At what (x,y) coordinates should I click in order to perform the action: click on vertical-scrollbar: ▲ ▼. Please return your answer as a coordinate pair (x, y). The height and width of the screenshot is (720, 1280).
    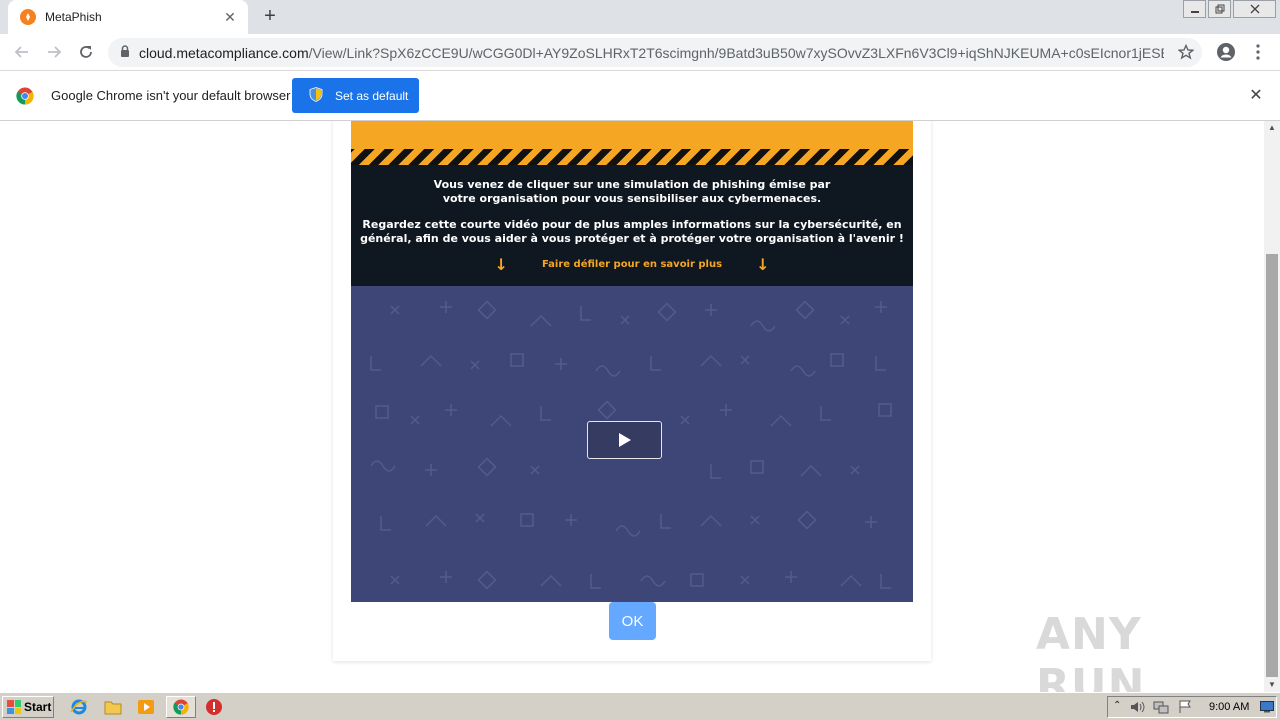
    Looking at the image, I should click on (1272, 406).